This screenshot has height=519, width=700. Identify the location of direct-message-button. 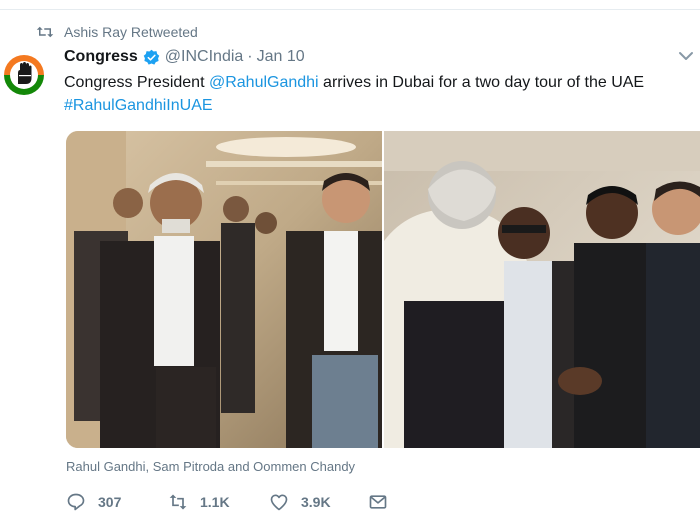
(384, 502).